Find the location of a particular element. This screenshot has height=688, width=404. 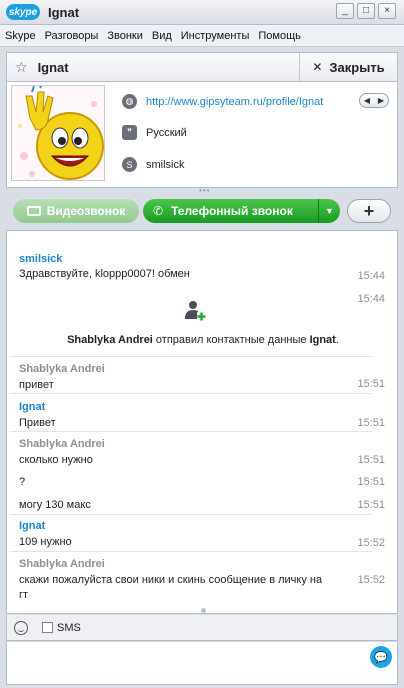

chat-message: ? is located at coordinates (199, 482).